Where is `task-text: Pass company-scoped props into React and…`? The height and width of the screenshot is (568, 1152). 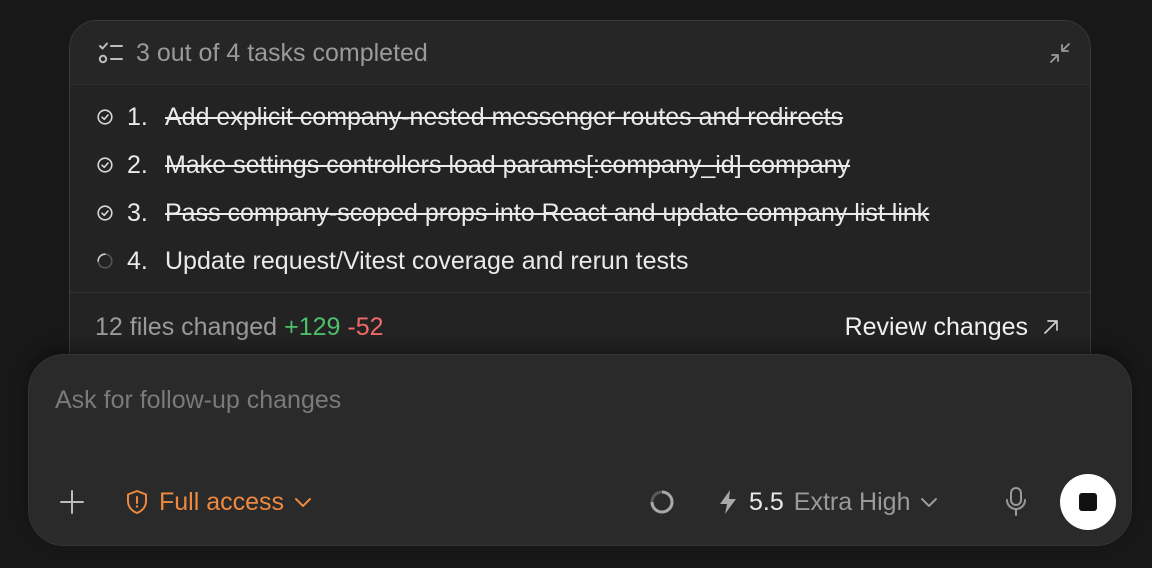
task-text: Pass company-scoped props into React and… is located at coordinates (547, 213).